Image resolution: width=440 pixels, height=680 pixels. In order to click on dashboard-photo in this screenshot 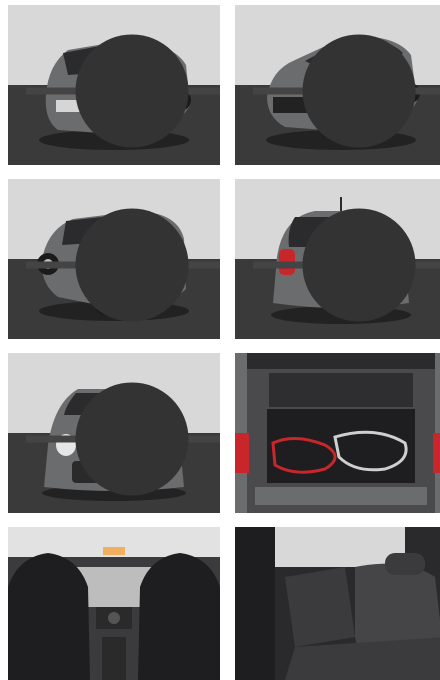, I will do `click(114, 603)`.